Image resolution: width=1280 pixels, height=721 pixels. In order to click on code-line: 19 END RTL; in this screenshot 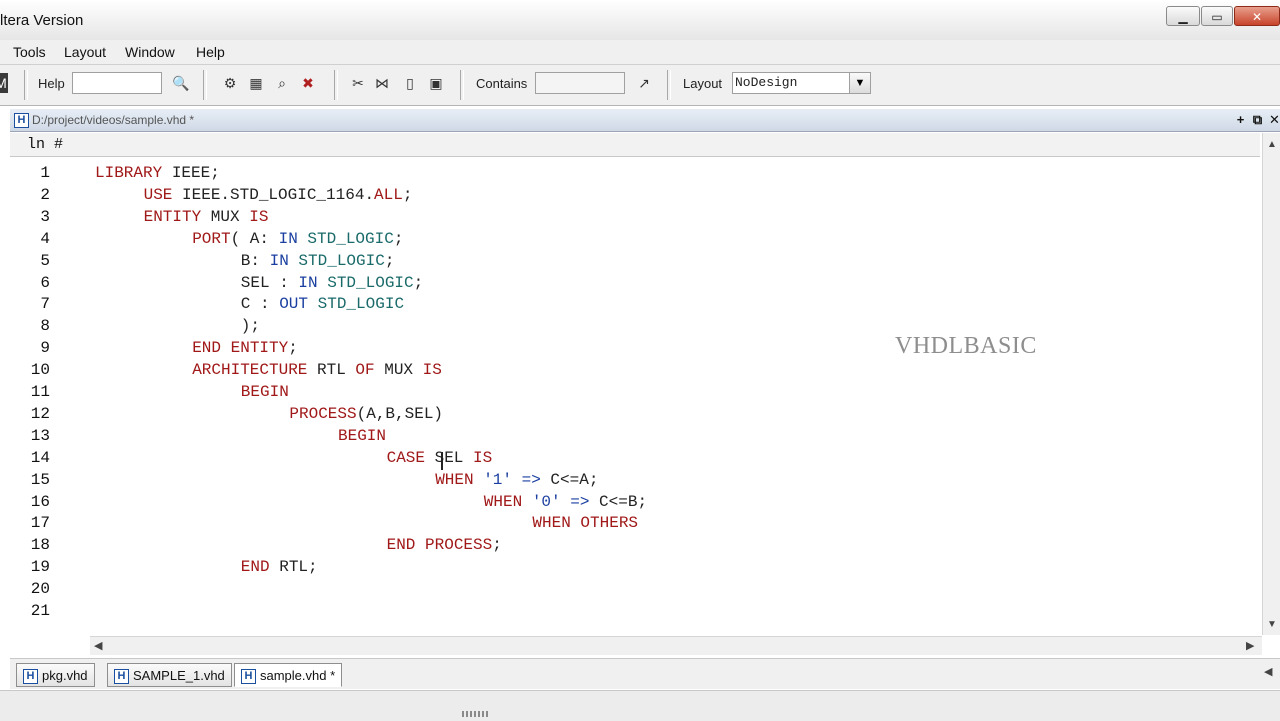, I will do `click(635, 567)`.